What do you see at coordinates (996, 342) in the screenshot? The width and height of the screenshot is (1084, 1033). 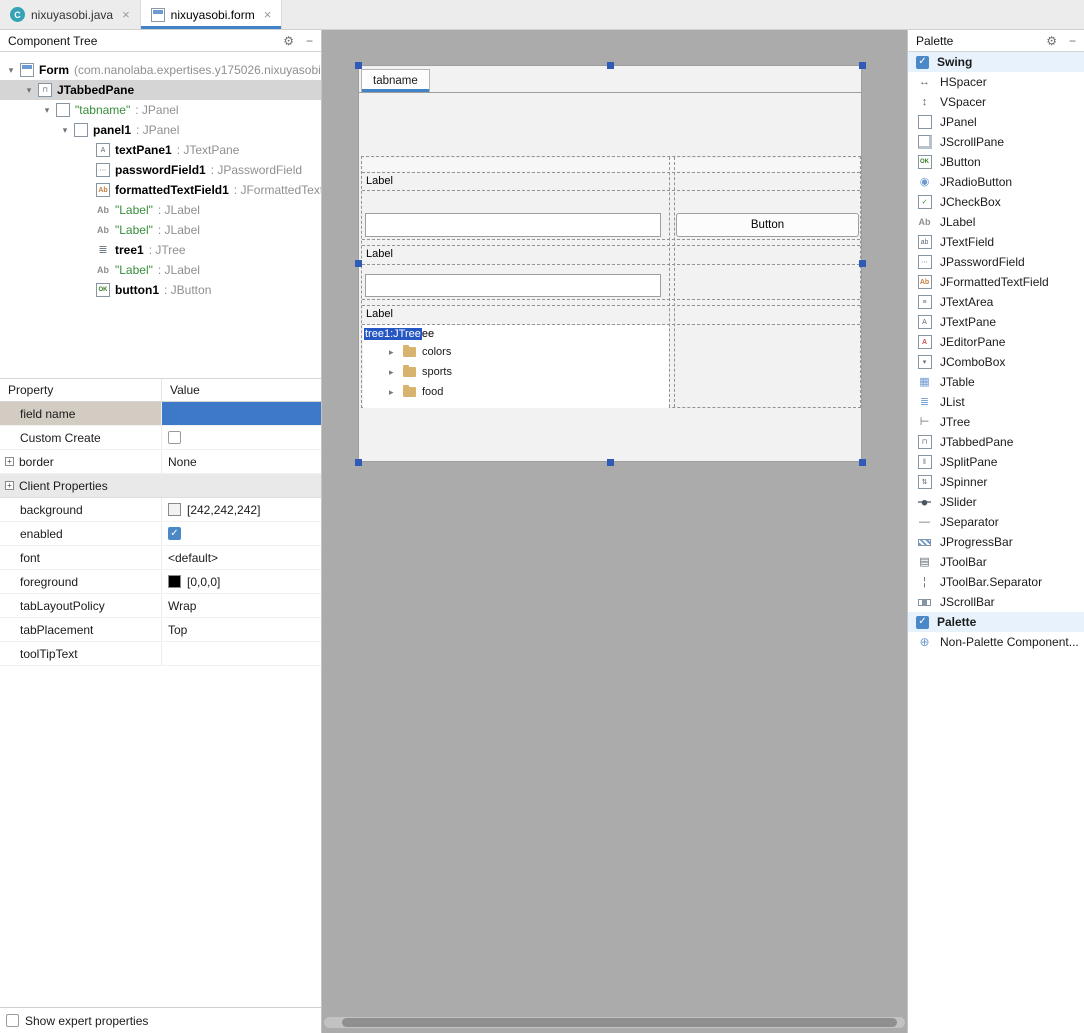 I see `palette-item-jeditorpane: A JEditorPane` at bounding box center [996, 342].